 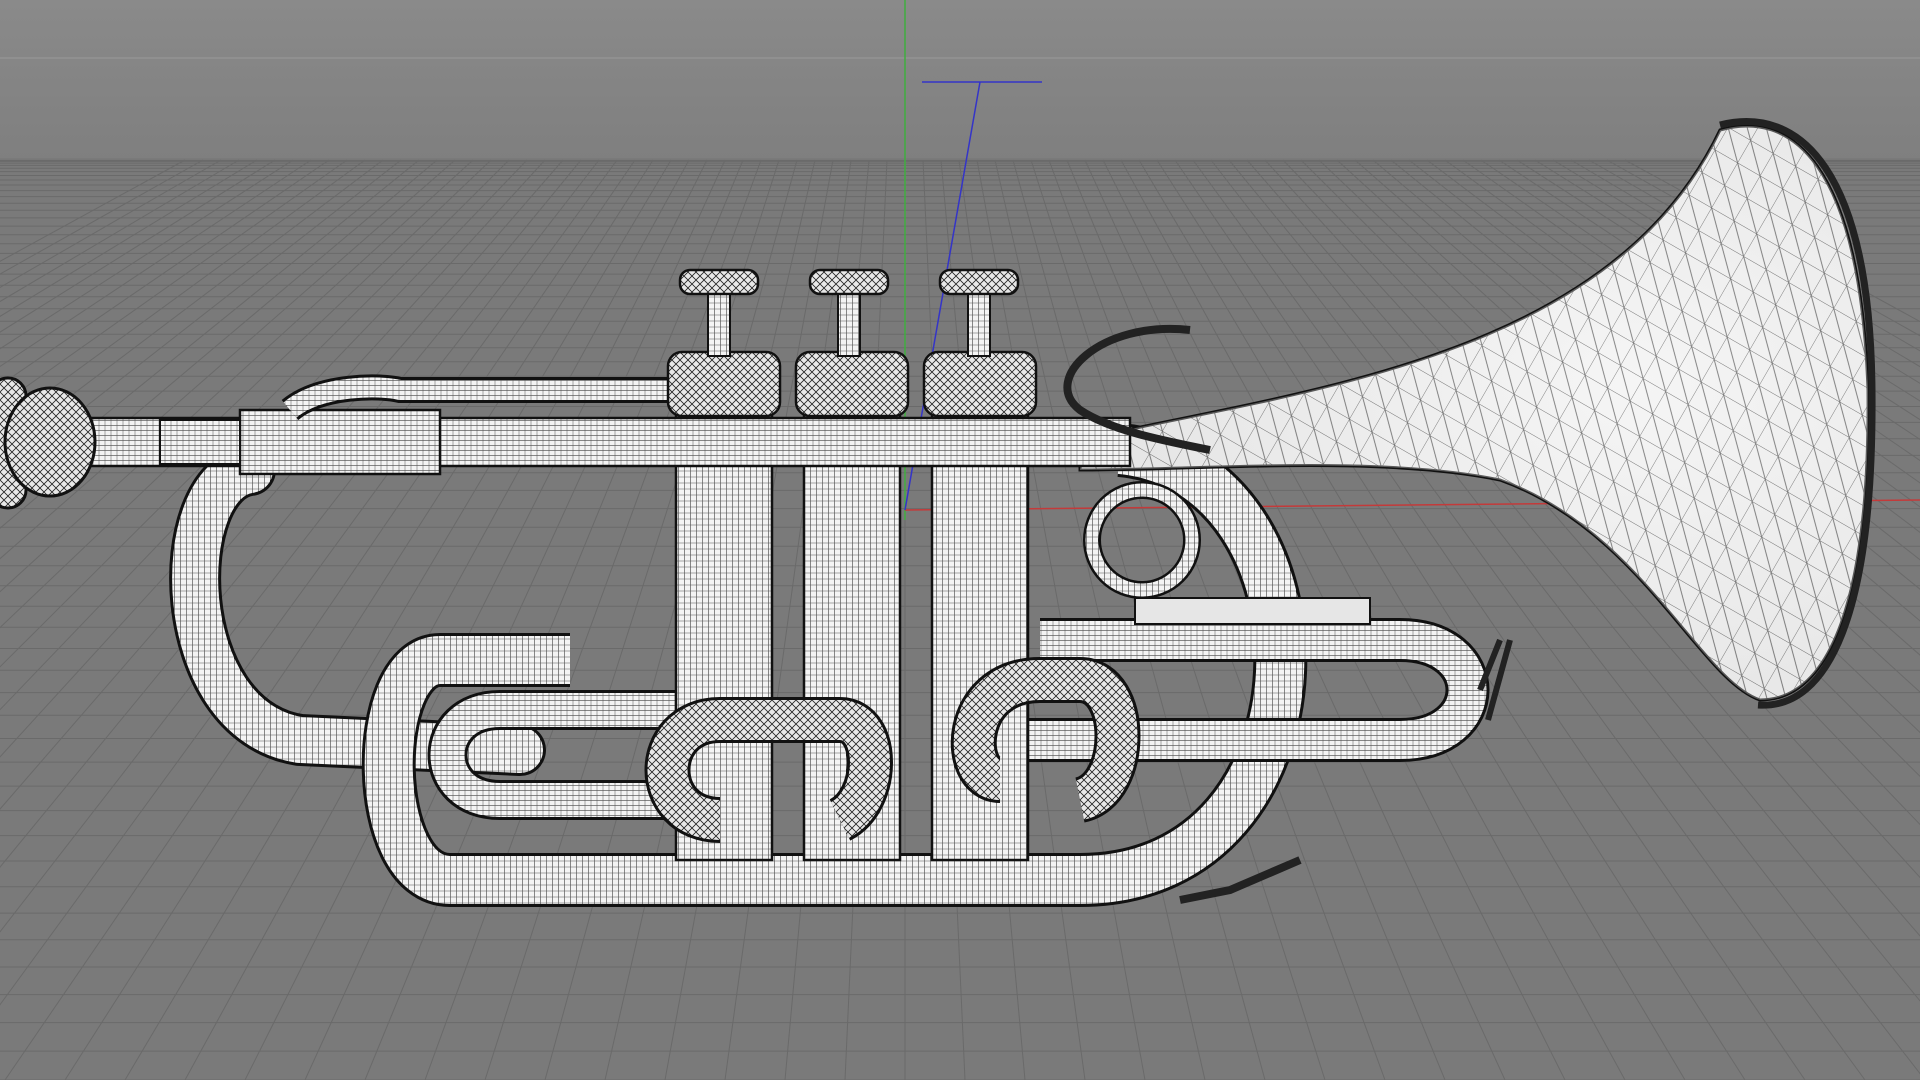 I want to click on leadpipe, so click(x=605, y=442).